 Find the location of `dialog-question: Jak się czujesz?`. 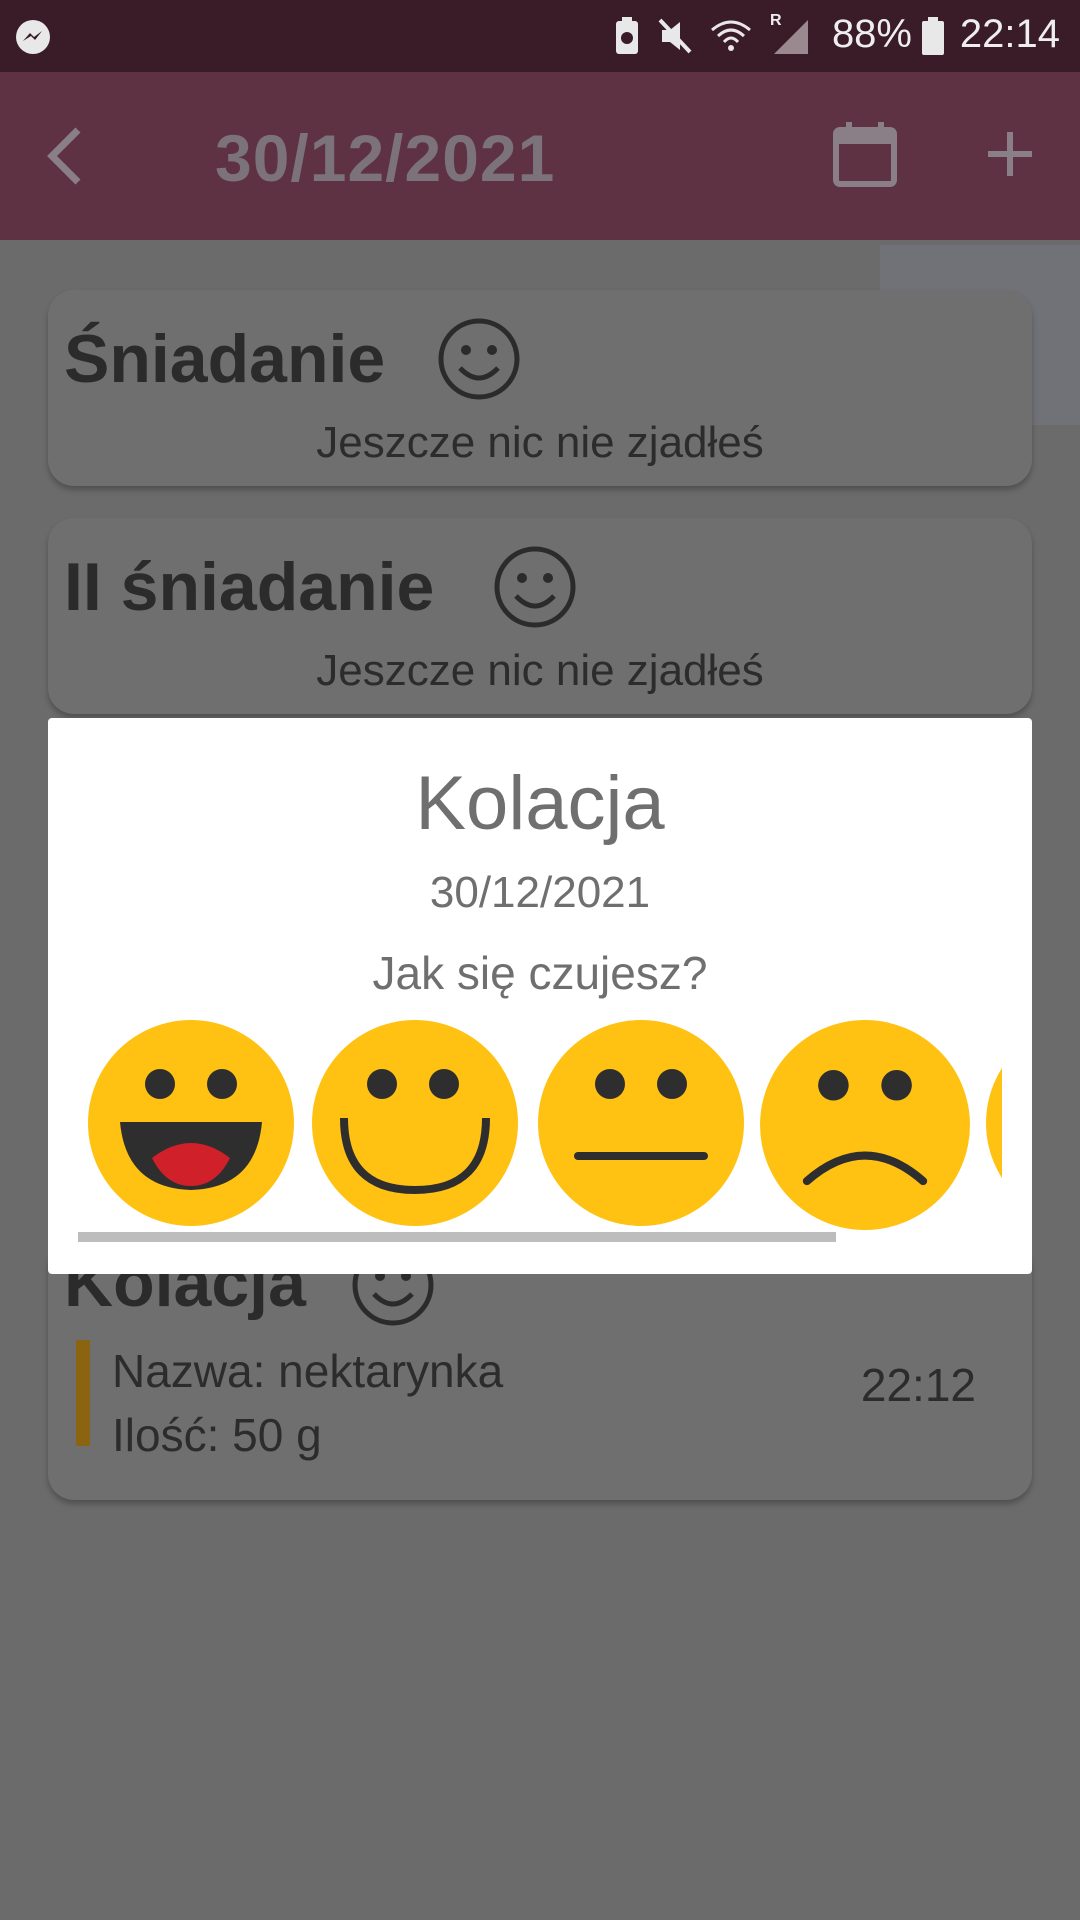

dialog-question: Jak się czujesz? is located at coordinates (540, 973).